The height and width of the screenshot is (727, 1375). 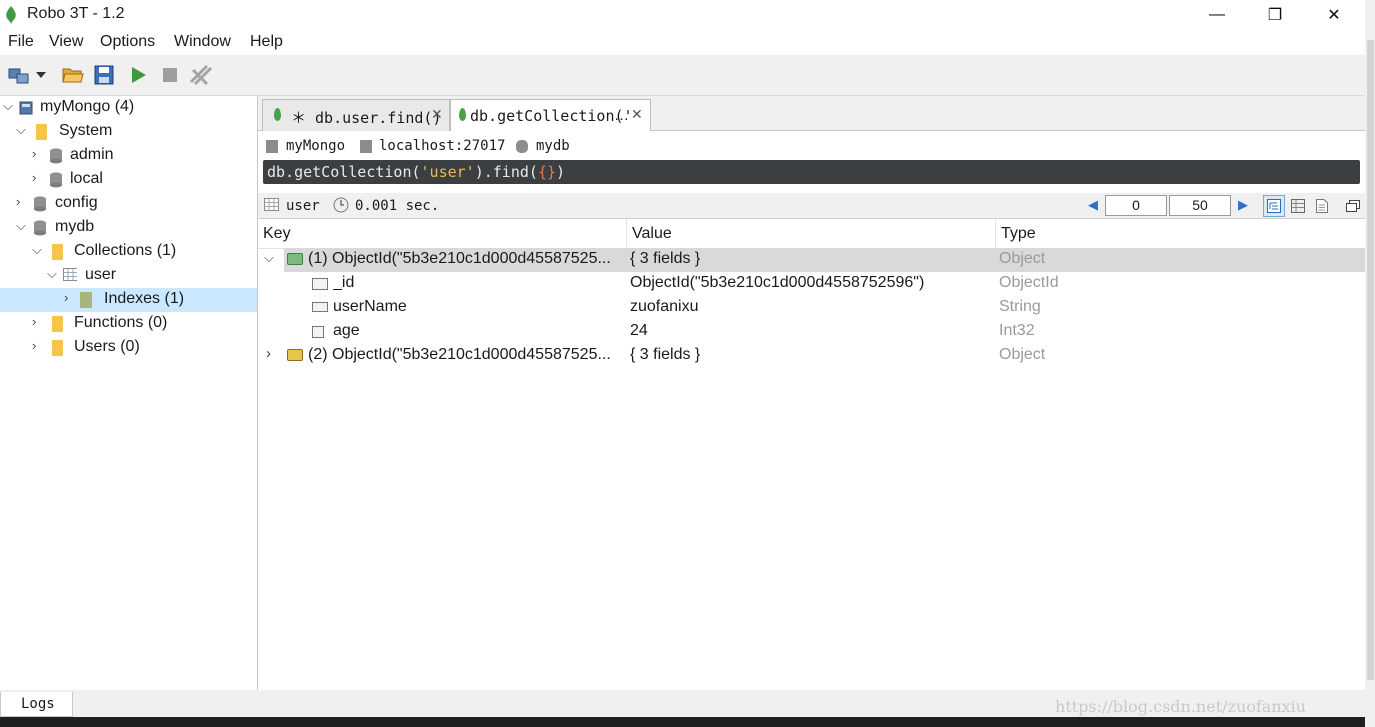 What do you see at coordinates (356, 115) in the screenshot?
I see `tab-user-find: ＊ db.user.find() ✕` at bounding box center [356, 115].